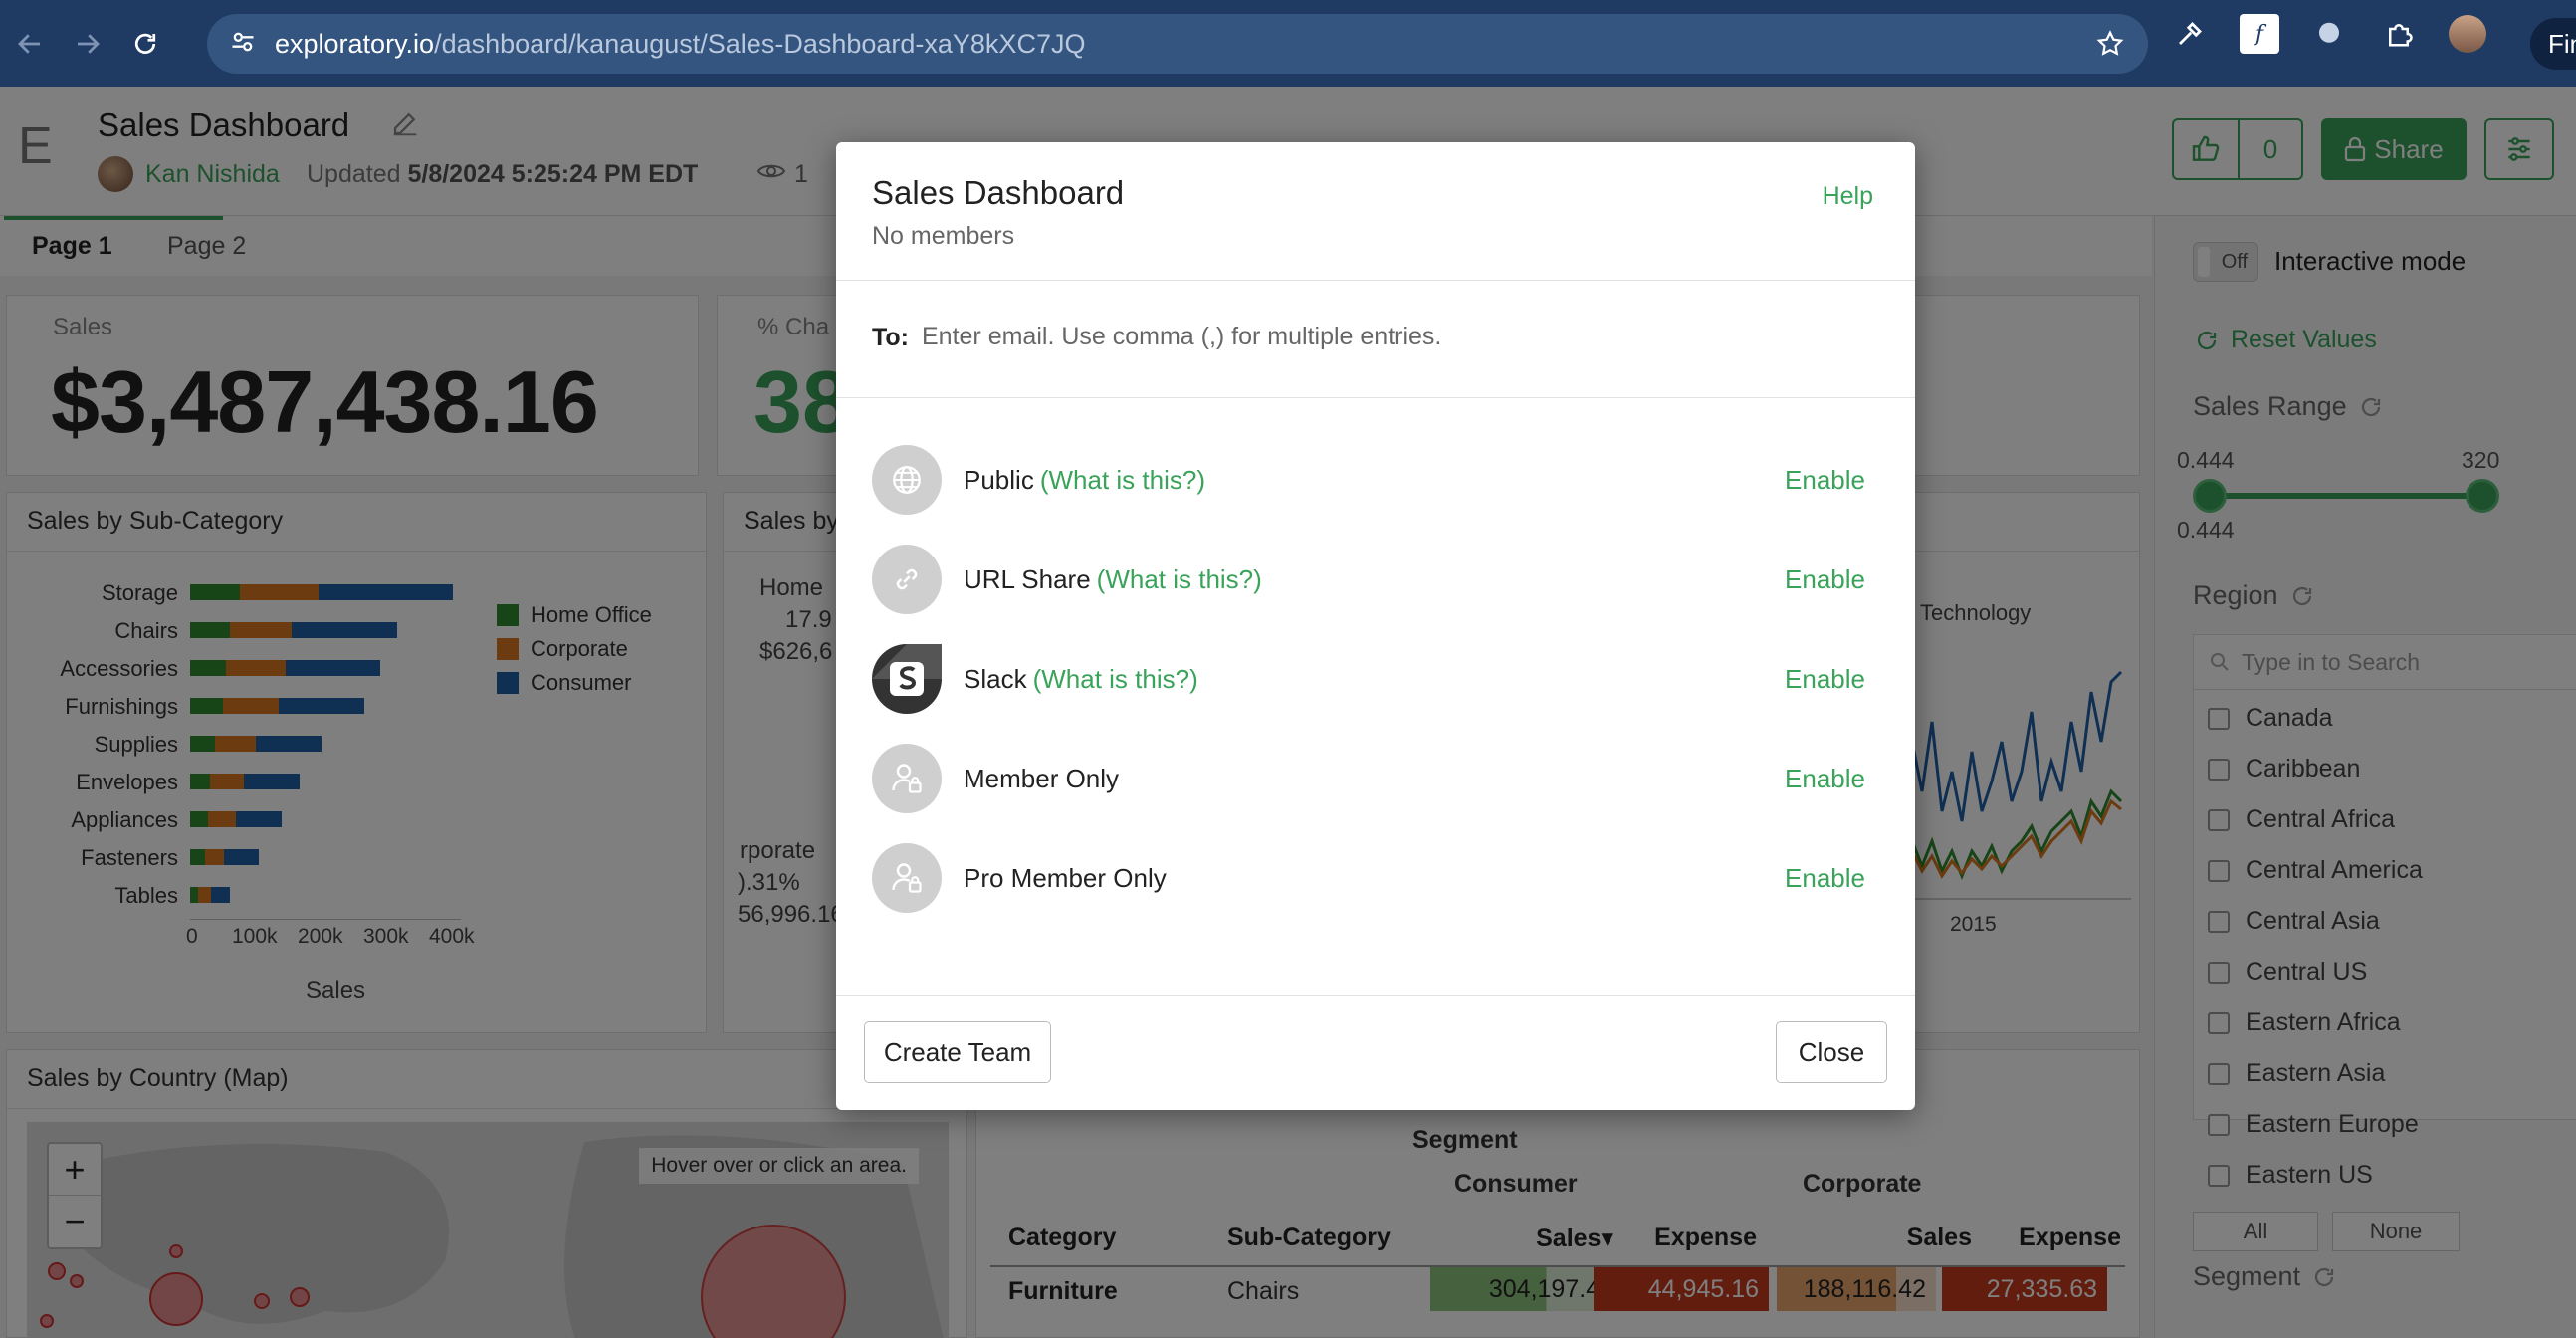 Image resolution: width=2576 pixels, height=1338 pixels. What do you see at coordinates (1375, 480) in the screenshot?
I see `share-option-public: Public (What is this?) Enable` at bounding box center [1375, 480].